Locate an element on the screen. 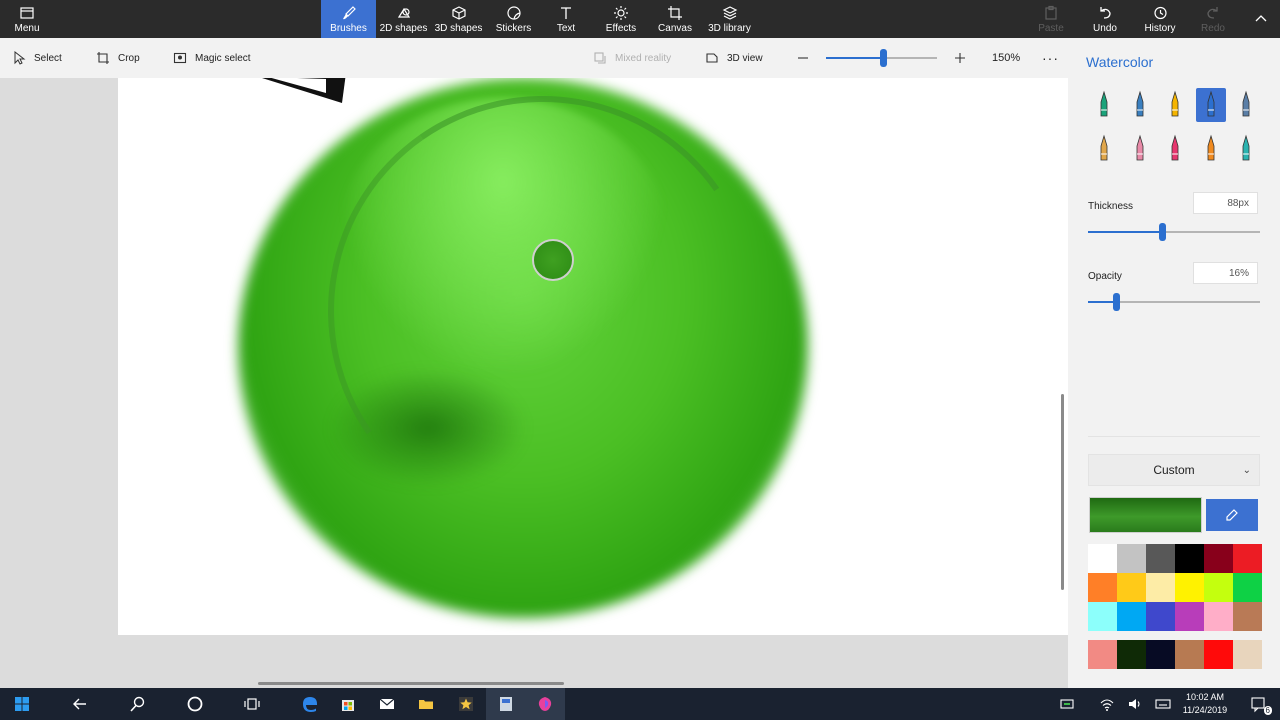  zoom-in-button is located at coordinates (960, 58).